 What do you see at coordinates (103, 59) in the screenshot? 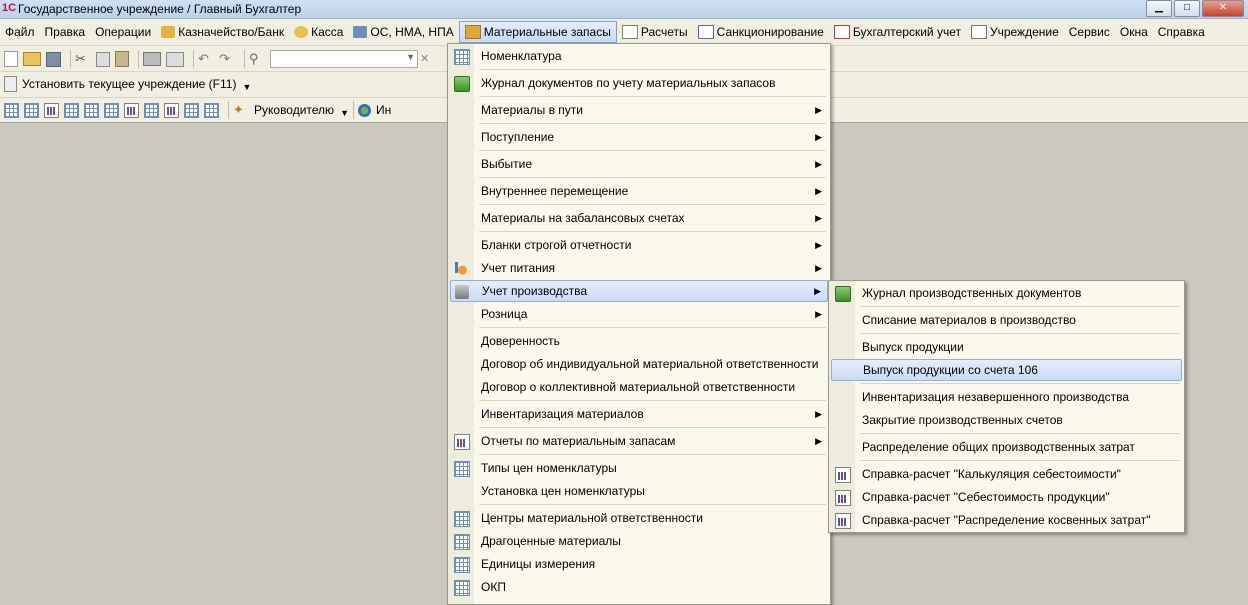
I see `copy-icon` at bounding box center [103, 59].